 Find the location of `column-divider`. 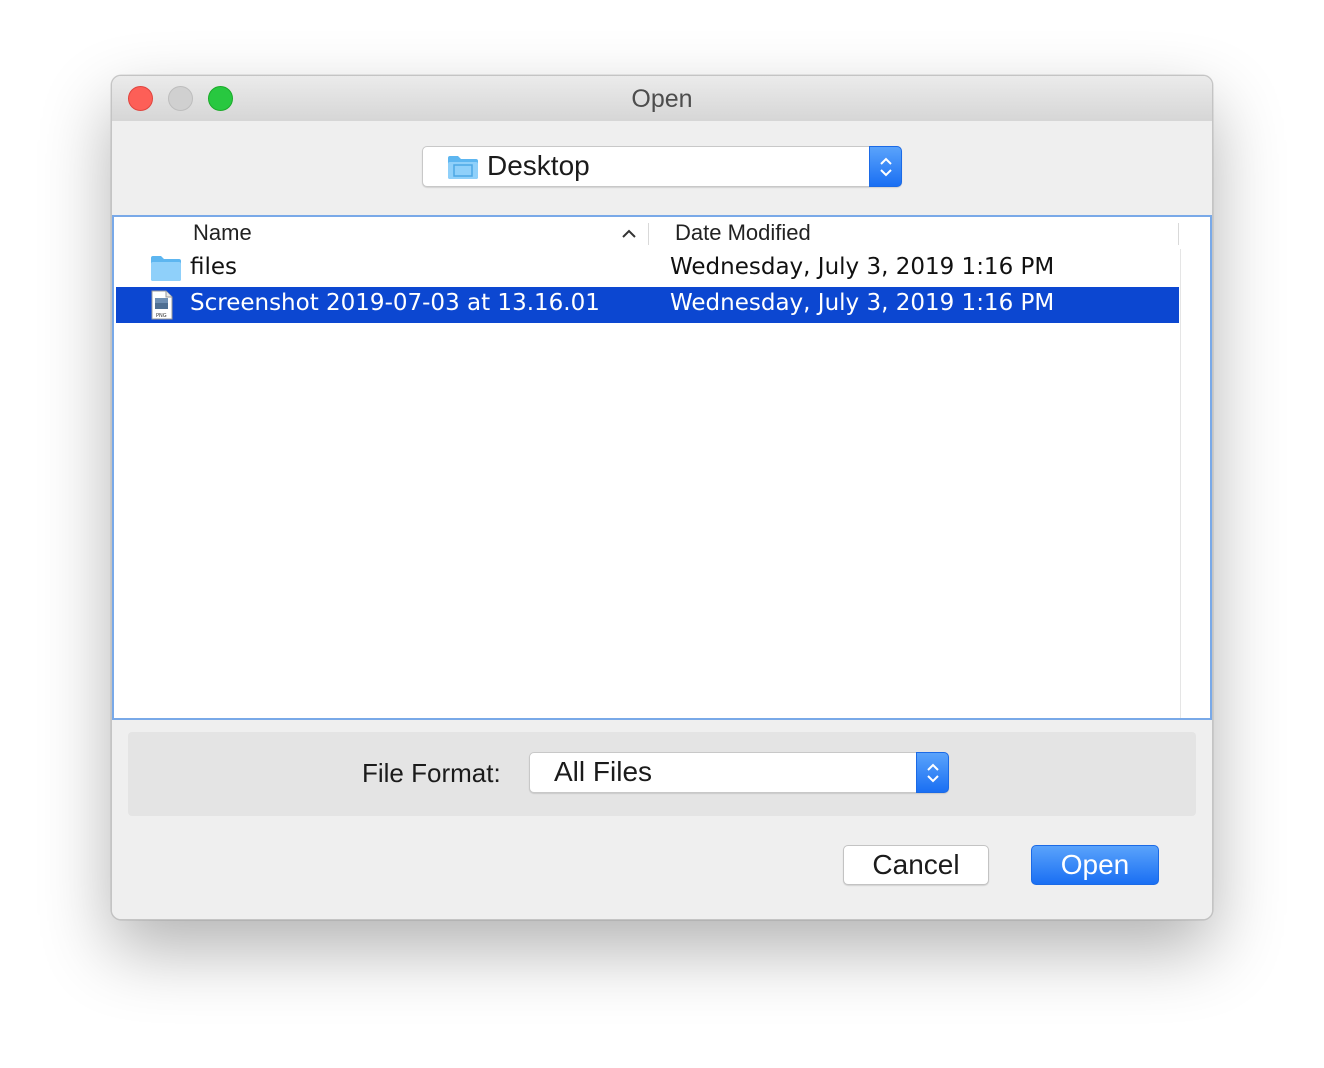

column-divider is located at coordinates (1180, 483).